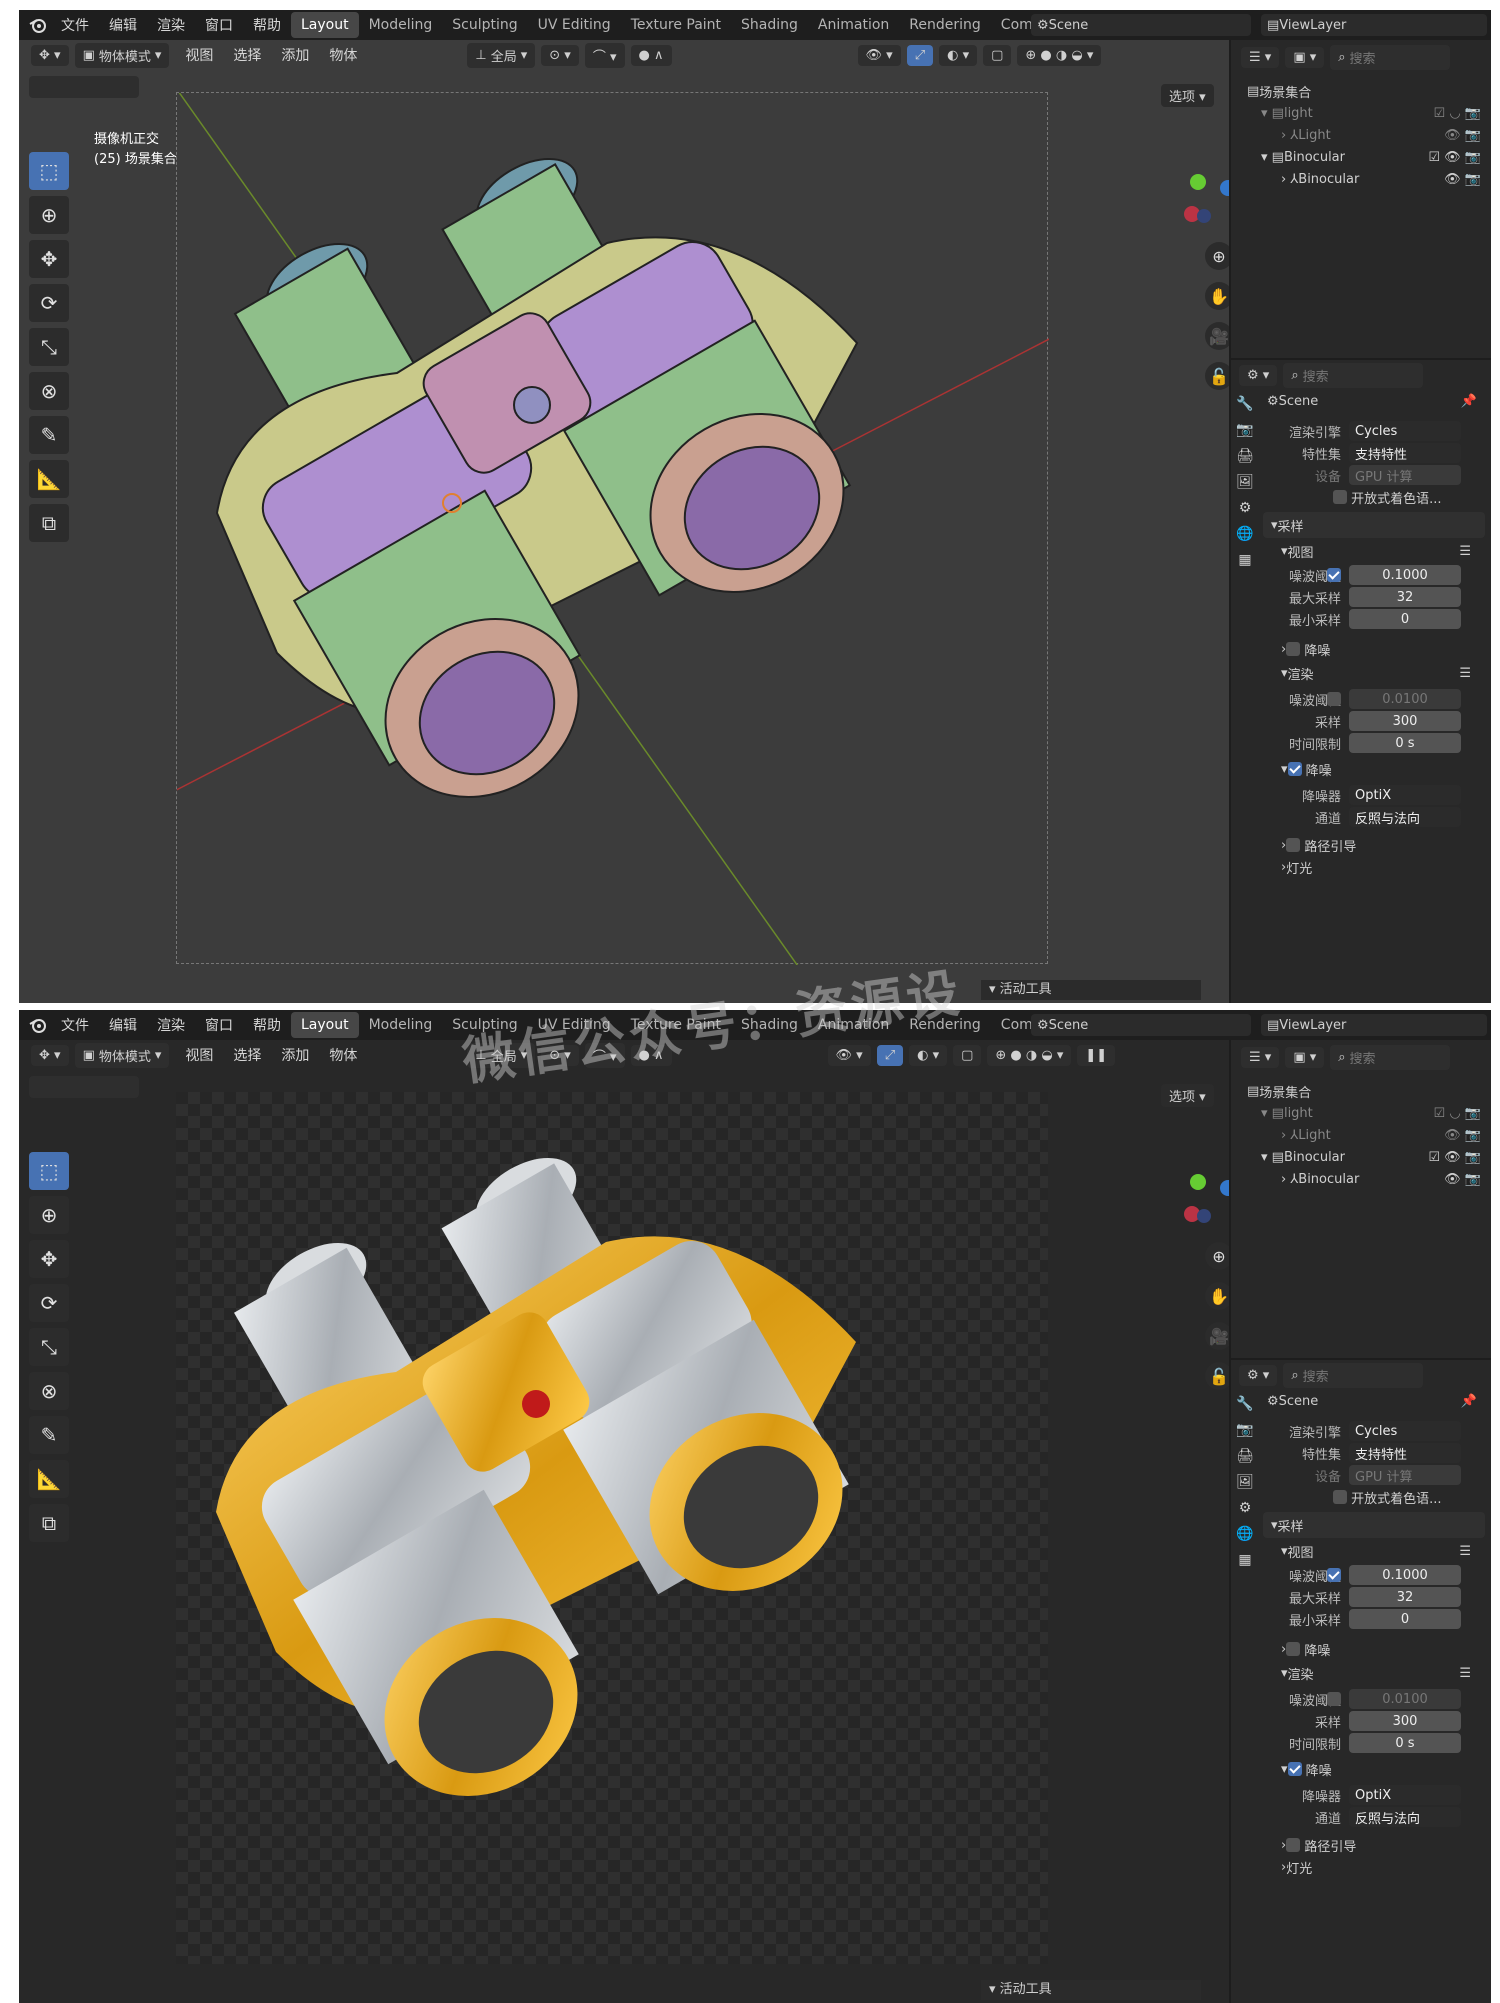 The height and width of the screenshot is (2003, 1500). What do you see at coordinates (1206, 1200) in the screenshot?
I see `axis-gizmo` at bounding box center [1206, 1200].